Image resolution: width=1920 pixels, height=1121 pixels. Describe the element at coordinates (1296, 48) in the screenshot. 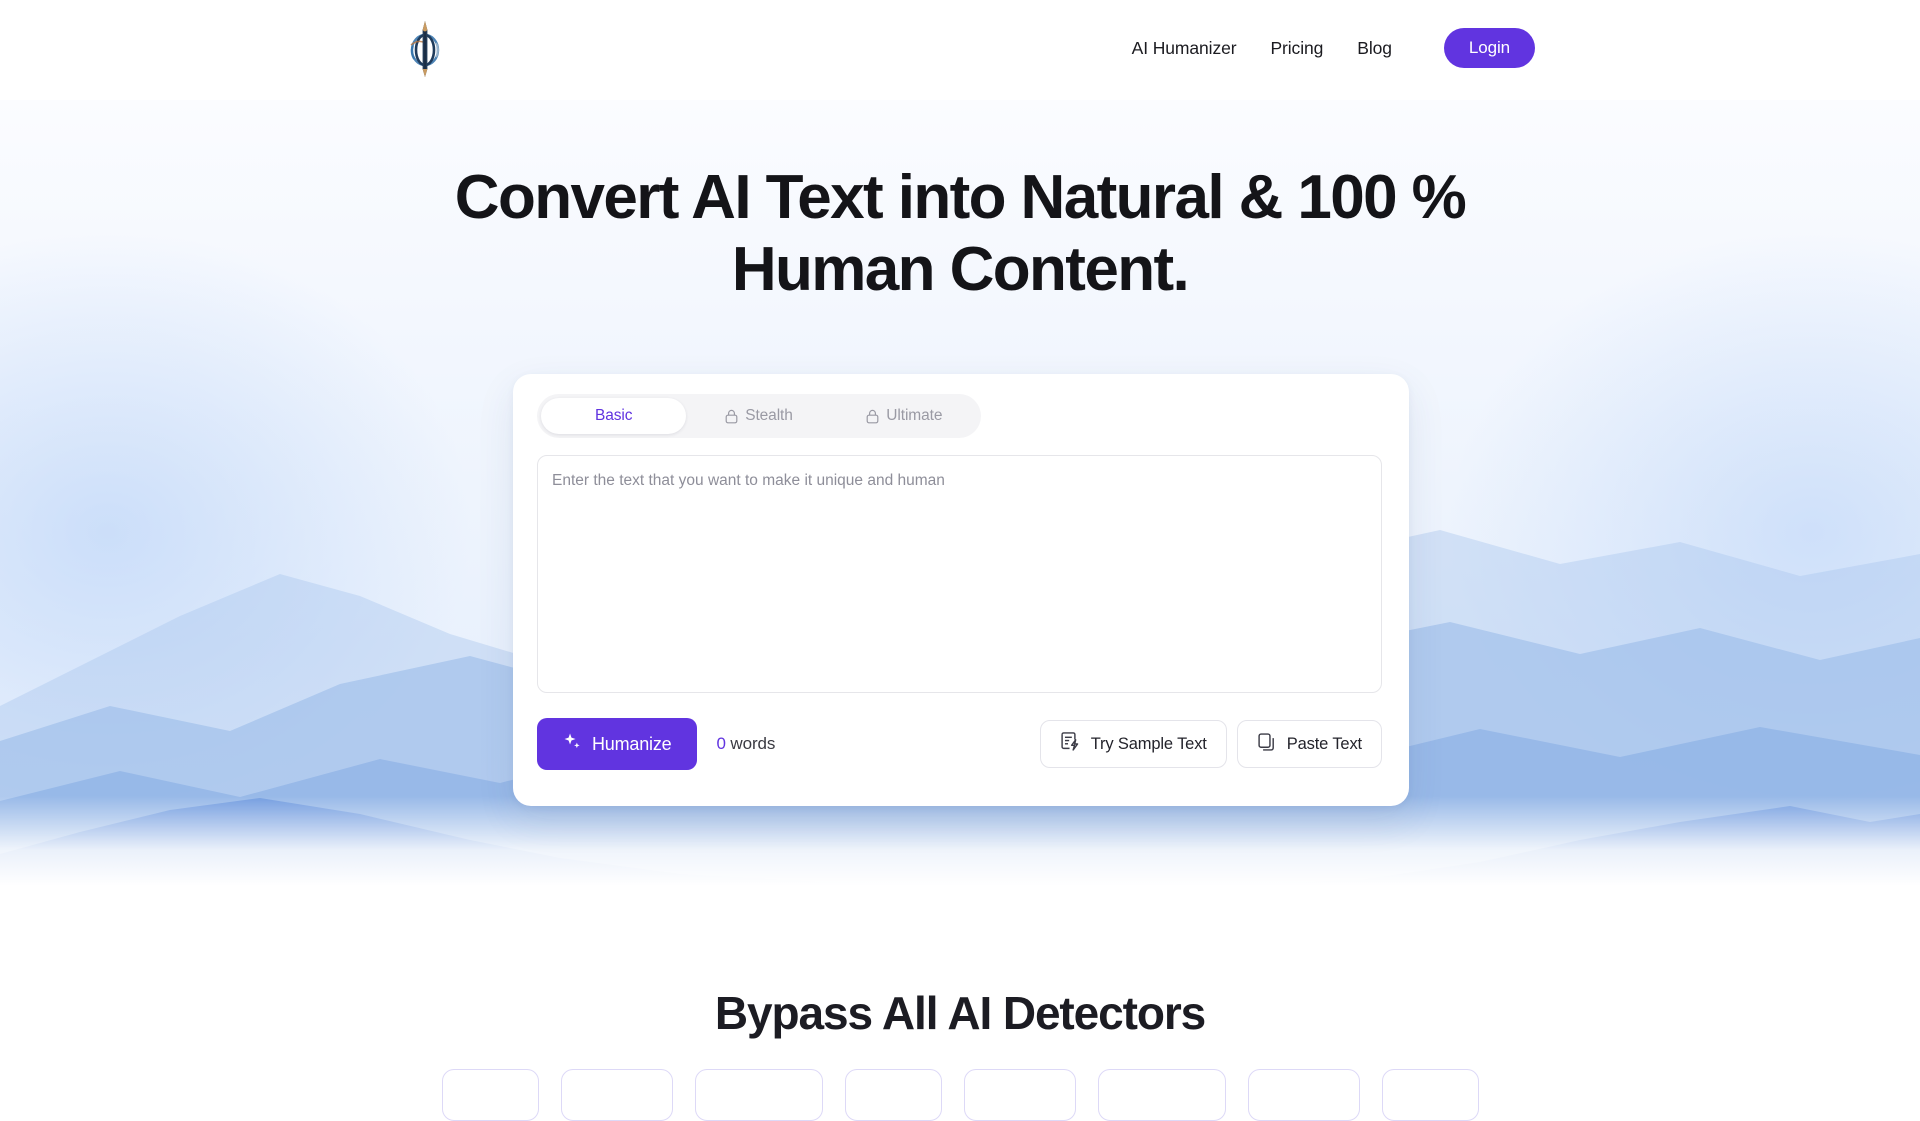

I see `nav-item-pricing: Pricing` at that location.